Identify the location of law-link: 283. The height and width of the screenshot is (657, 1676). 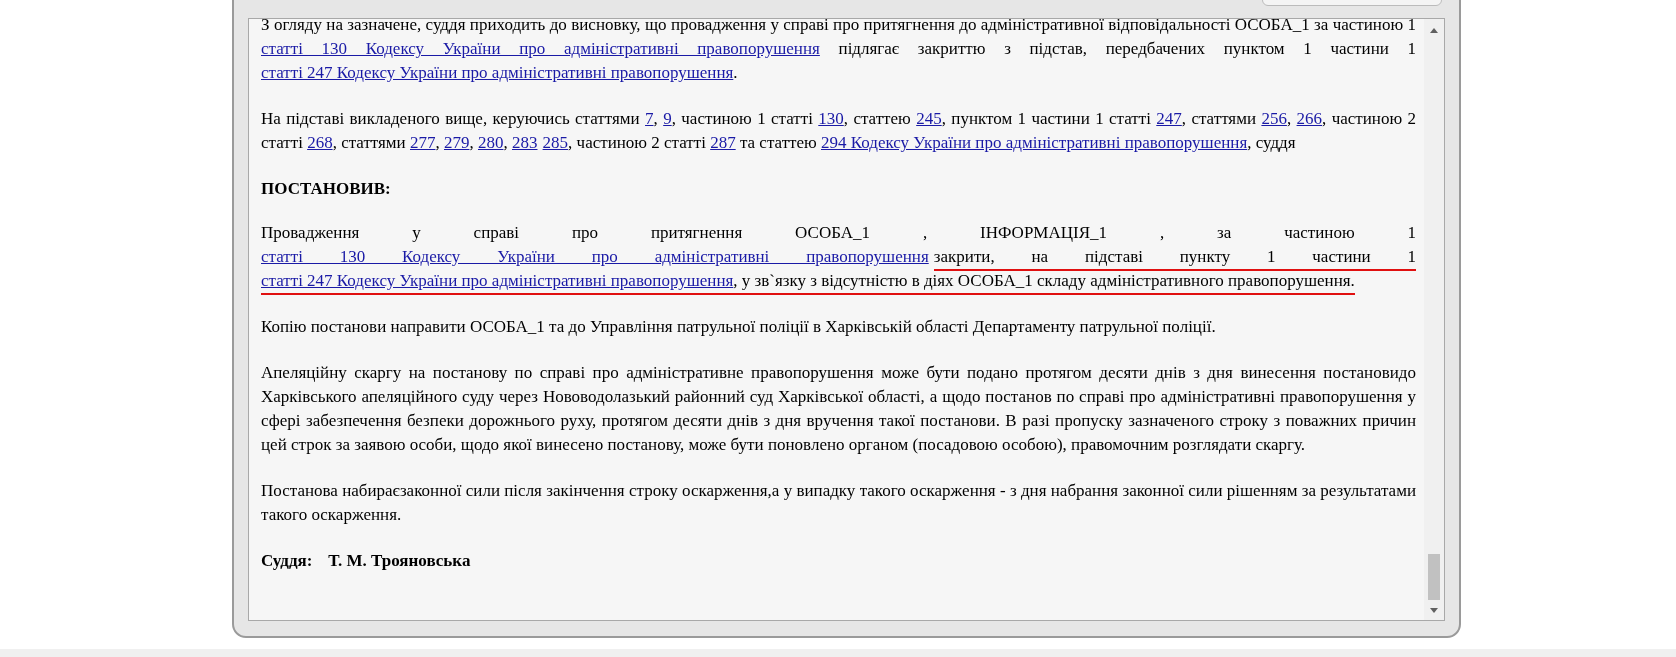
(525, 142).